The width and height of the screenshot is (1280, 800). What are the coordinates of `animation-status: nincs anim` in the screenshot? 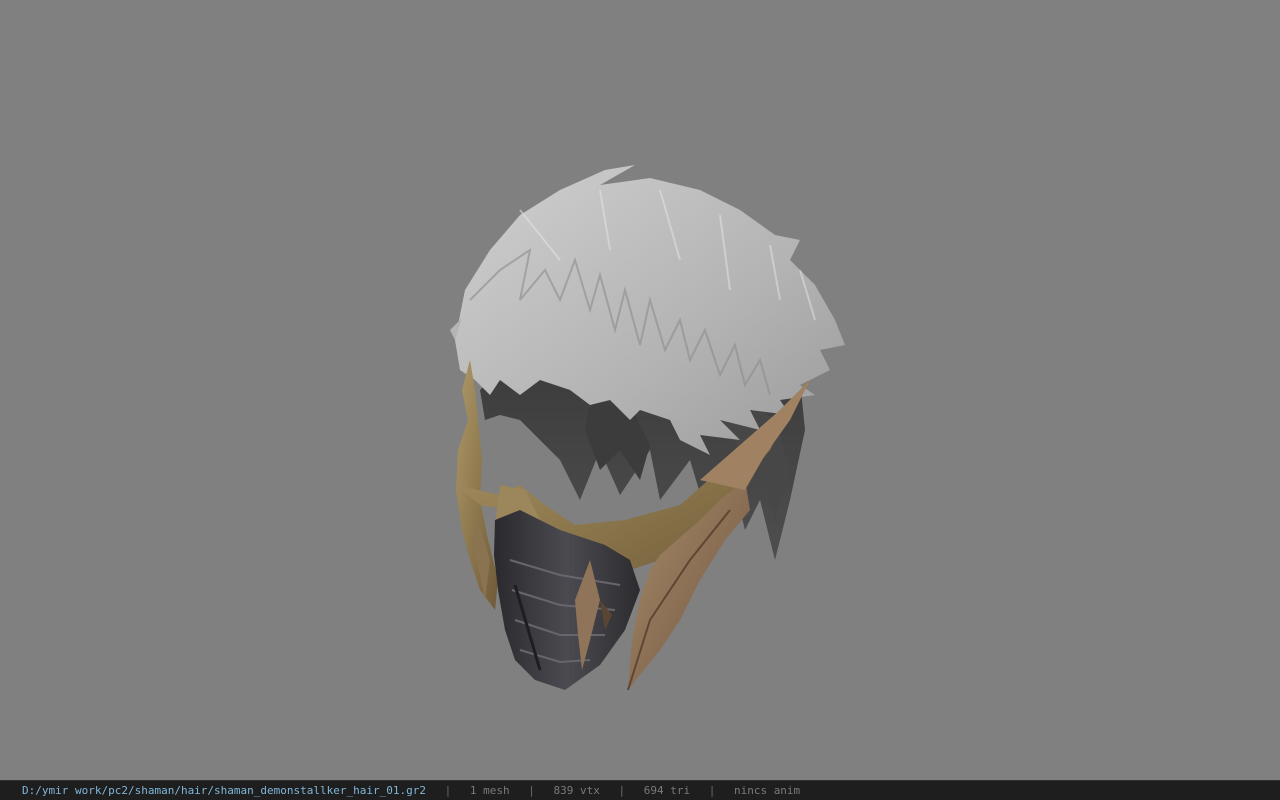 It's located at (767, 790).